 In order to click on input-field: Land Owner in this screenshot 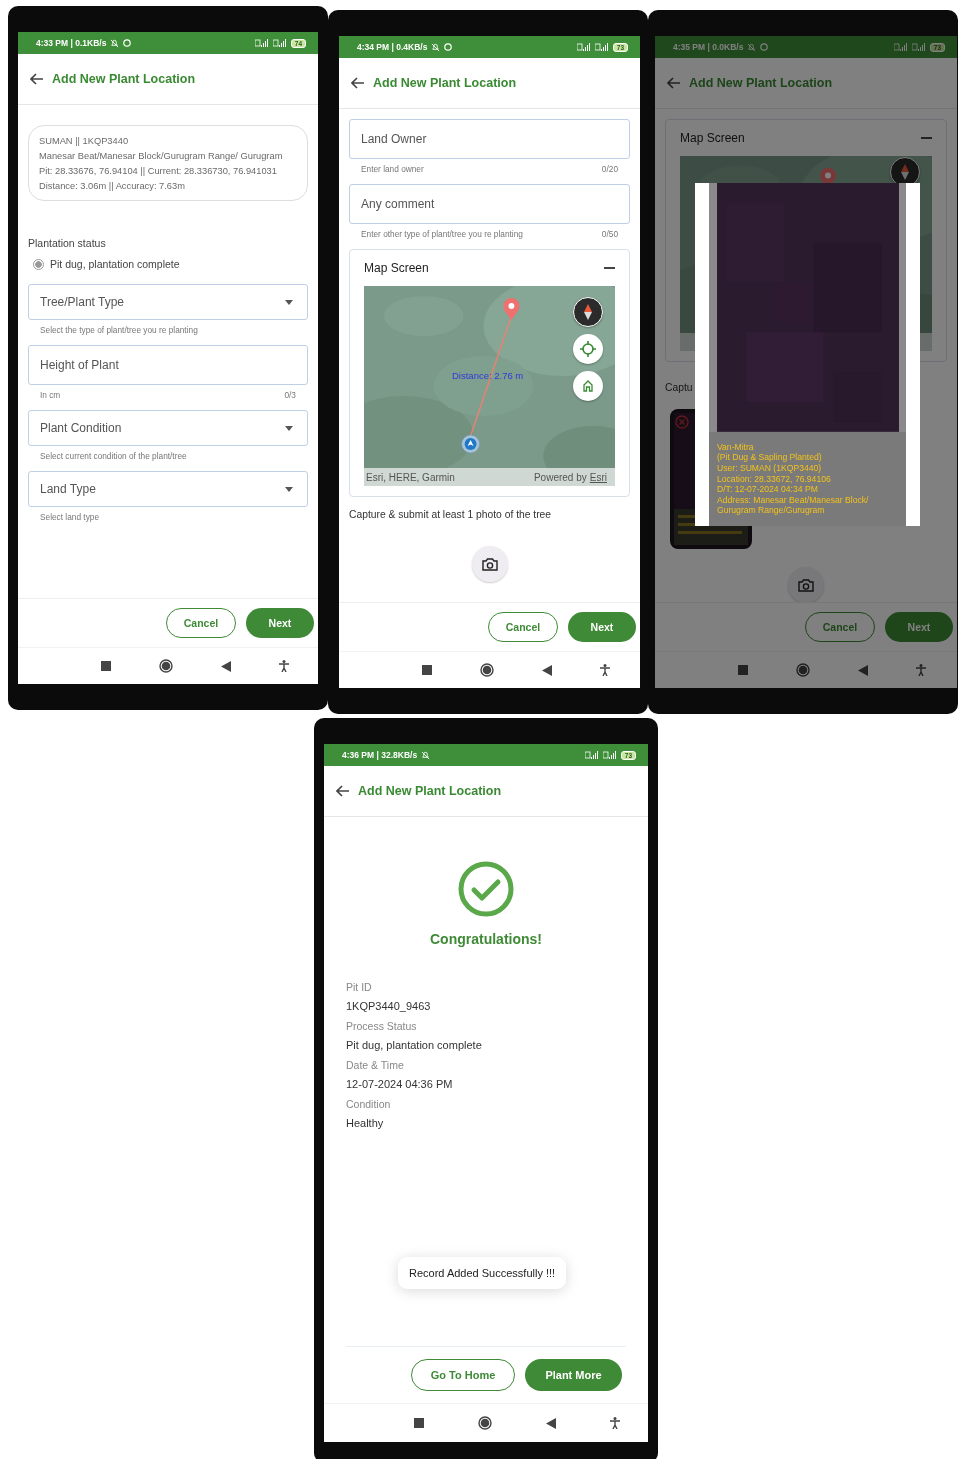, I will do `click(489, 139)`.